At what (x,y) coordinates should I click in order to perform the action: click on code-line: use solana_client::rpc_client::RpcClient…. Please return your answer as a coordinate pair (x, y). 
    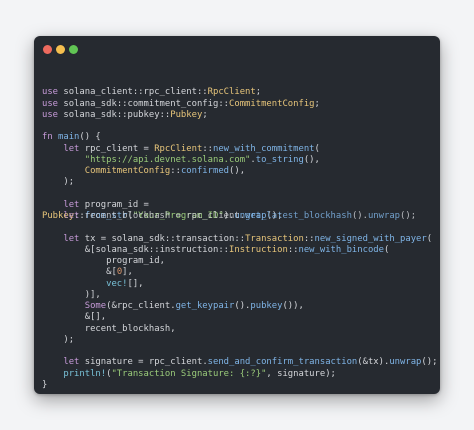
    Looking at the image, I should click on (152, 92).